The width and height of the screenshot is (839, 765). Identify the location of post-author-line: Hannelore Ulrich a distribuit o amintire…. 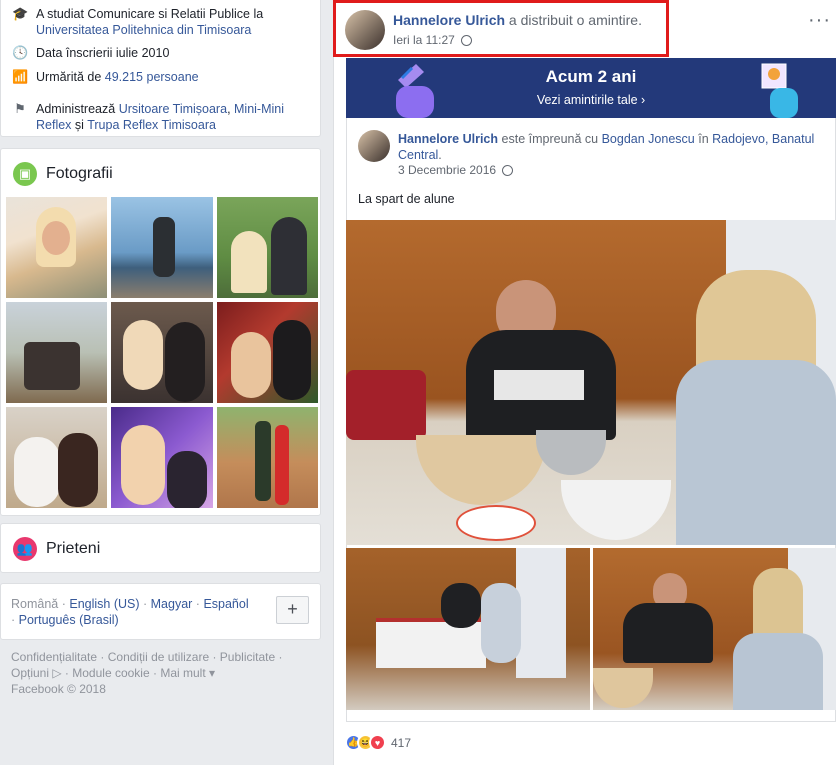
(517, 20).